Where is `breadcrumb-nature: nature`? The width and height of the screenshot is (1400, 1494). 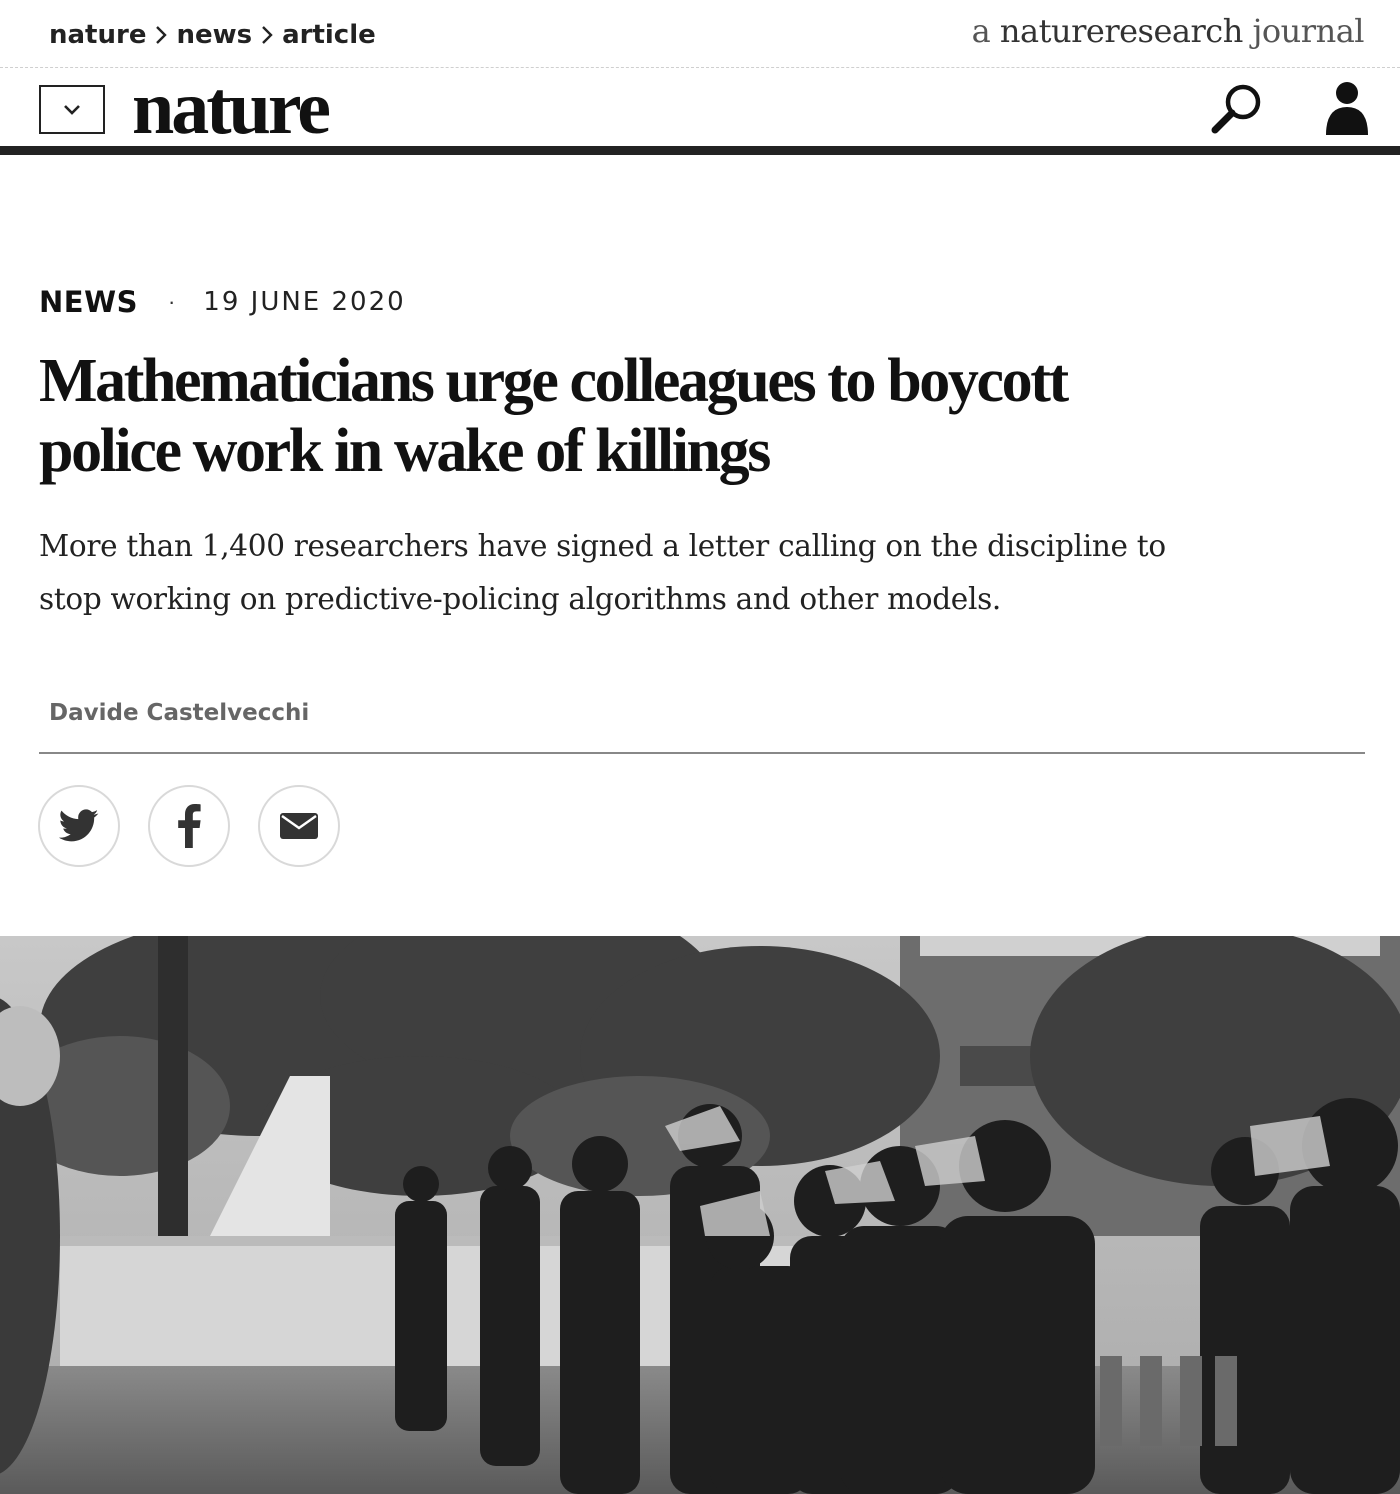 breadcrumb-nature: nature is located at coordinates (97, 35).